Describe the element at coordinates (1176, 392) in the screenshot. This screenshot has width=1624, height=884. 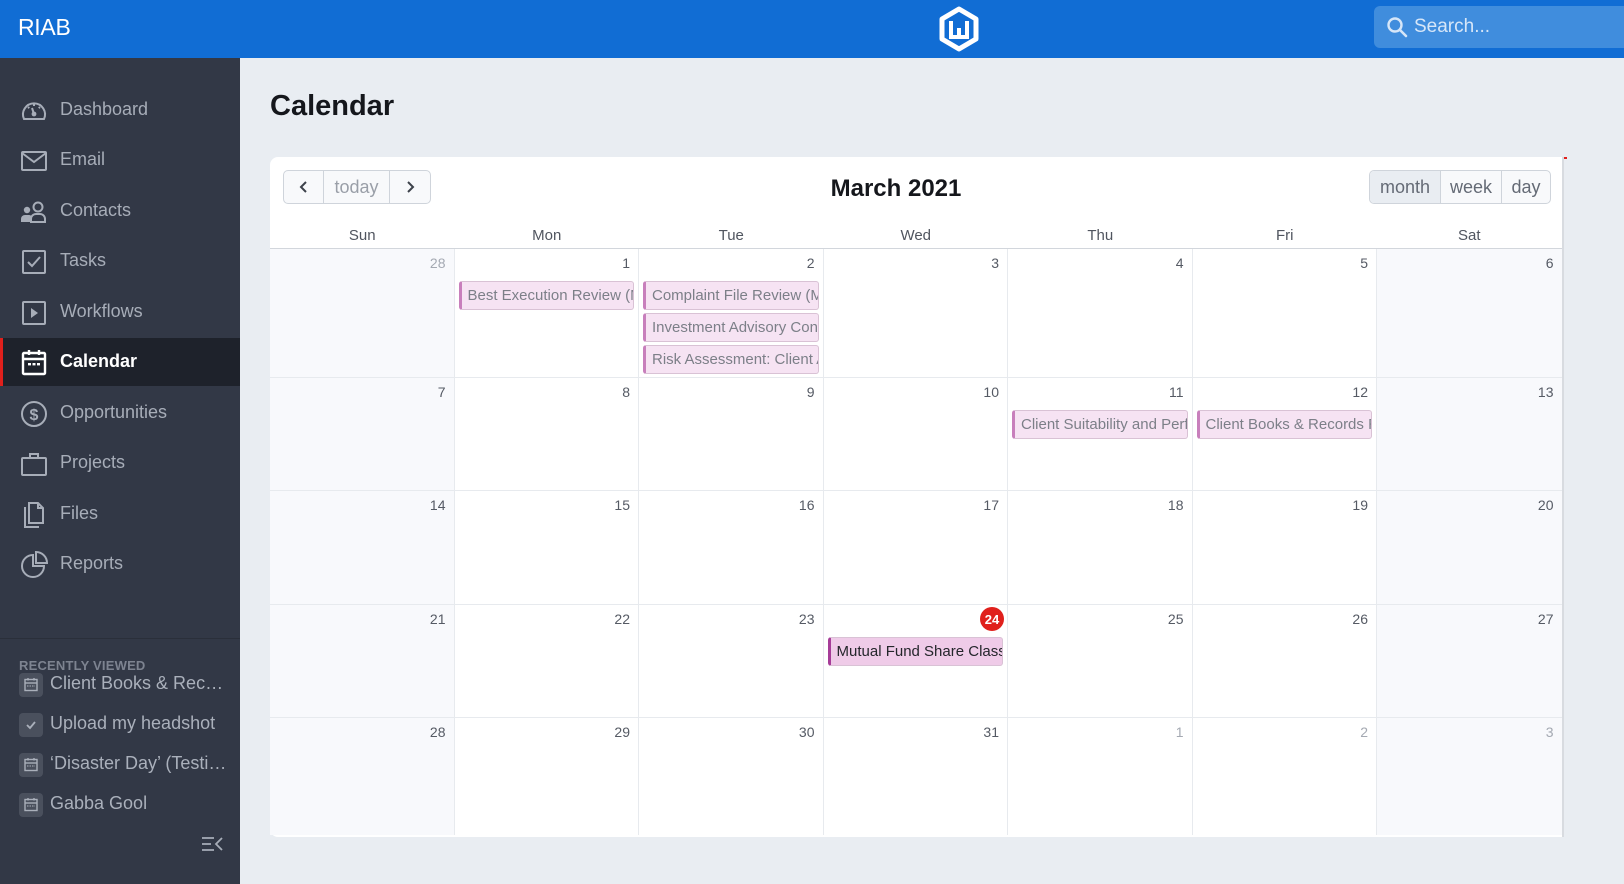
I see `day-number: 11` at that location.